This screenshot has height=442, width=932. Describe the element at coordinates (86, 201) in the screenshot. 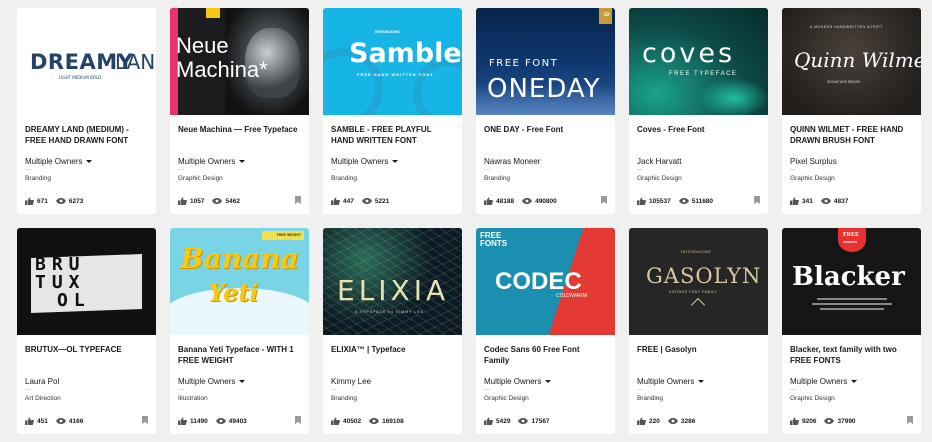

I see `stats-row: 671 6273` at that location.